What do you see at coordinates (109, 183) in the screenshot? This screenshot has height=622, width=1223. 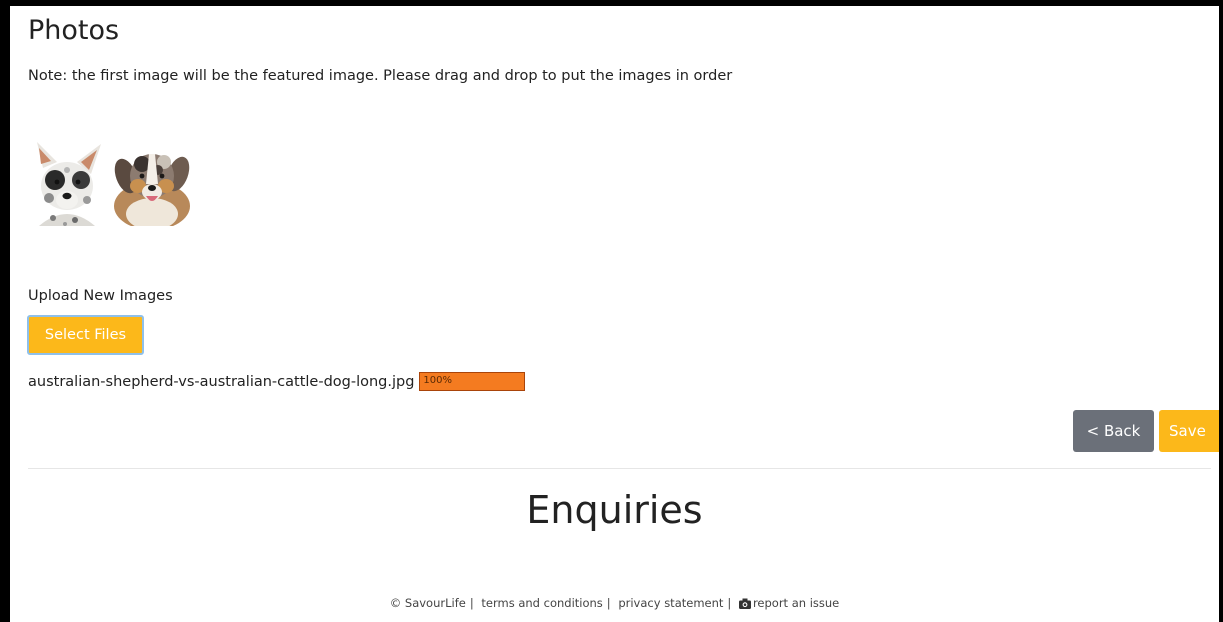 I see `photo-thumbnails` at bounding box center [109, 183].